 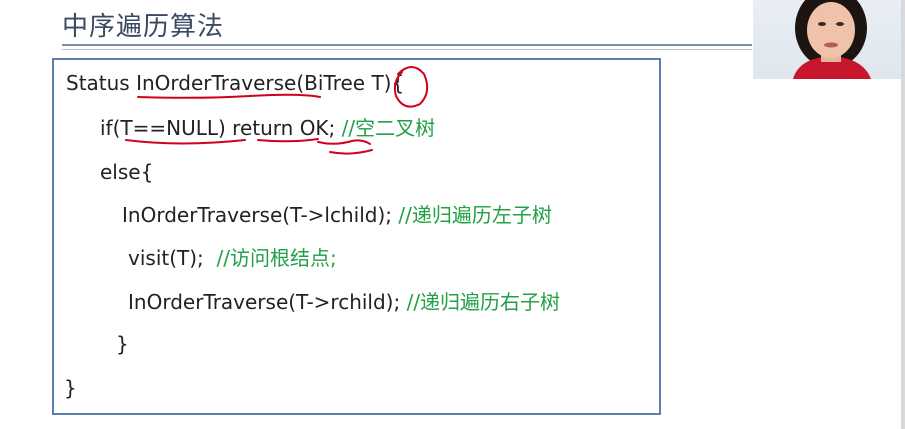 What do you see at coordinates (407, 49) in the screenshot?
I see `title-divider-thin` at bounding box center [407, 49].